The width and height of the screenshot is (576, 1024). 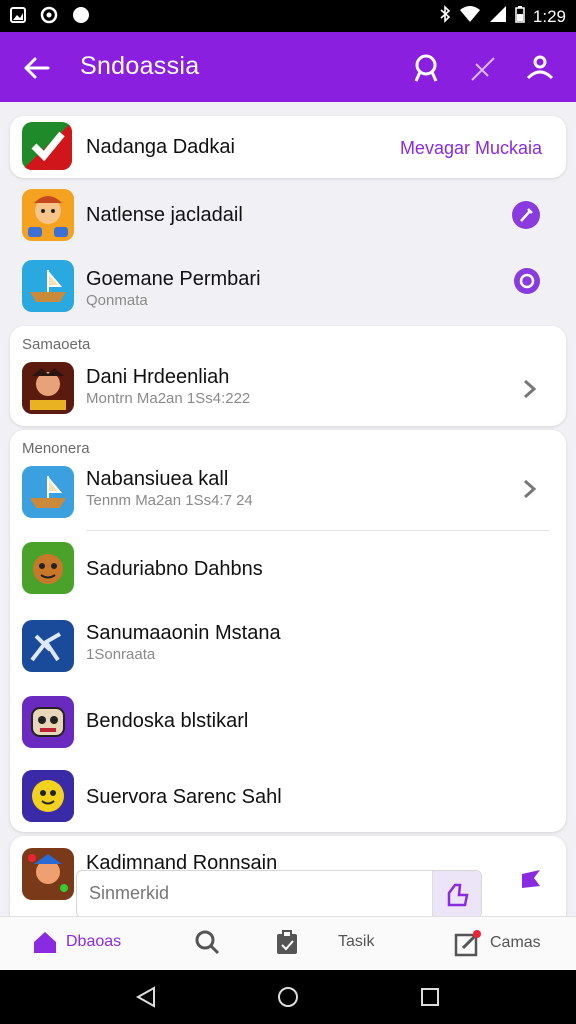 I want to click on search-button, so click(x=426, y=68).